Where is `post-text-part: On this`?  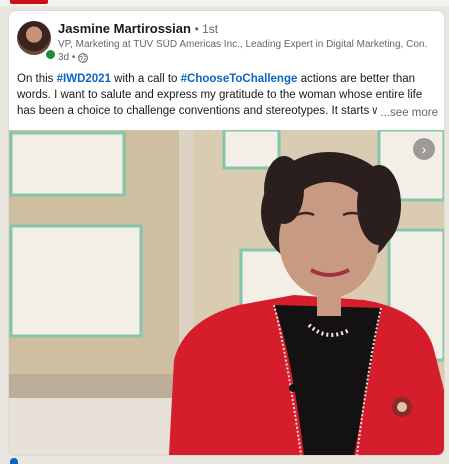
post-text-part: On this is located at coordinates (37, 79).